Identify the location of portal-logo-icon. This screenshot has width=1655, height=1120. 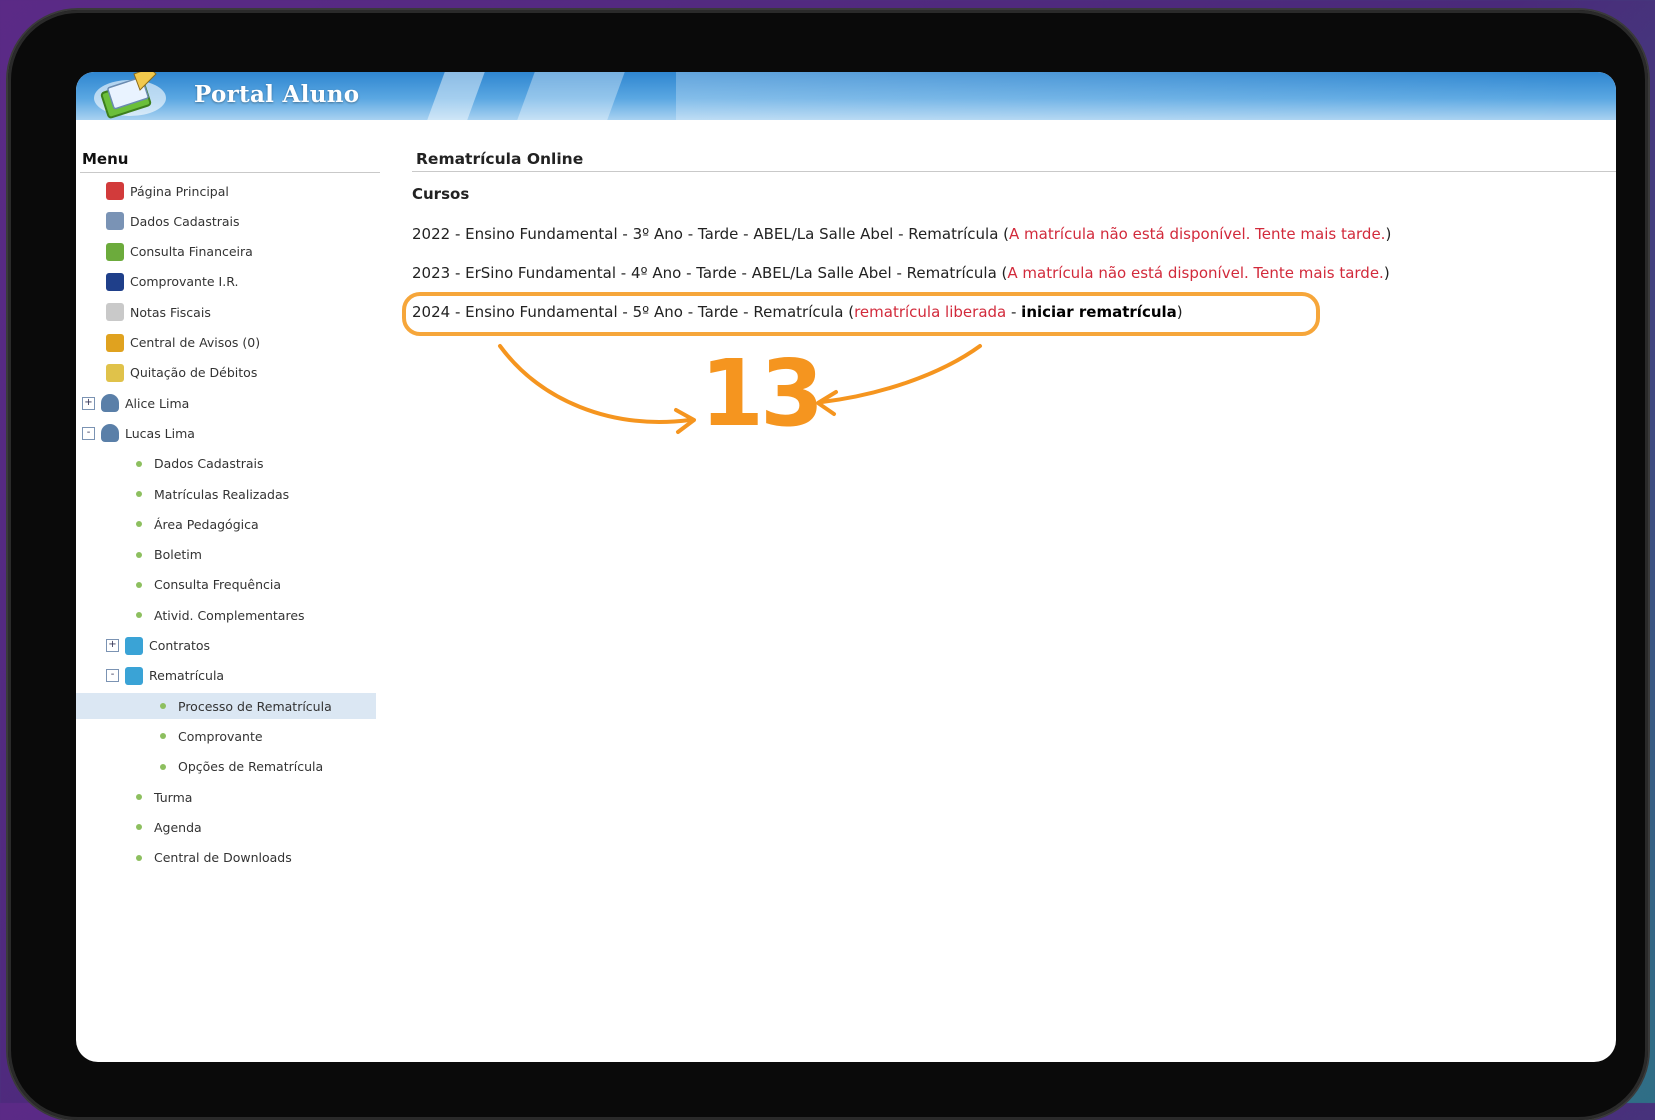
(130, 95).